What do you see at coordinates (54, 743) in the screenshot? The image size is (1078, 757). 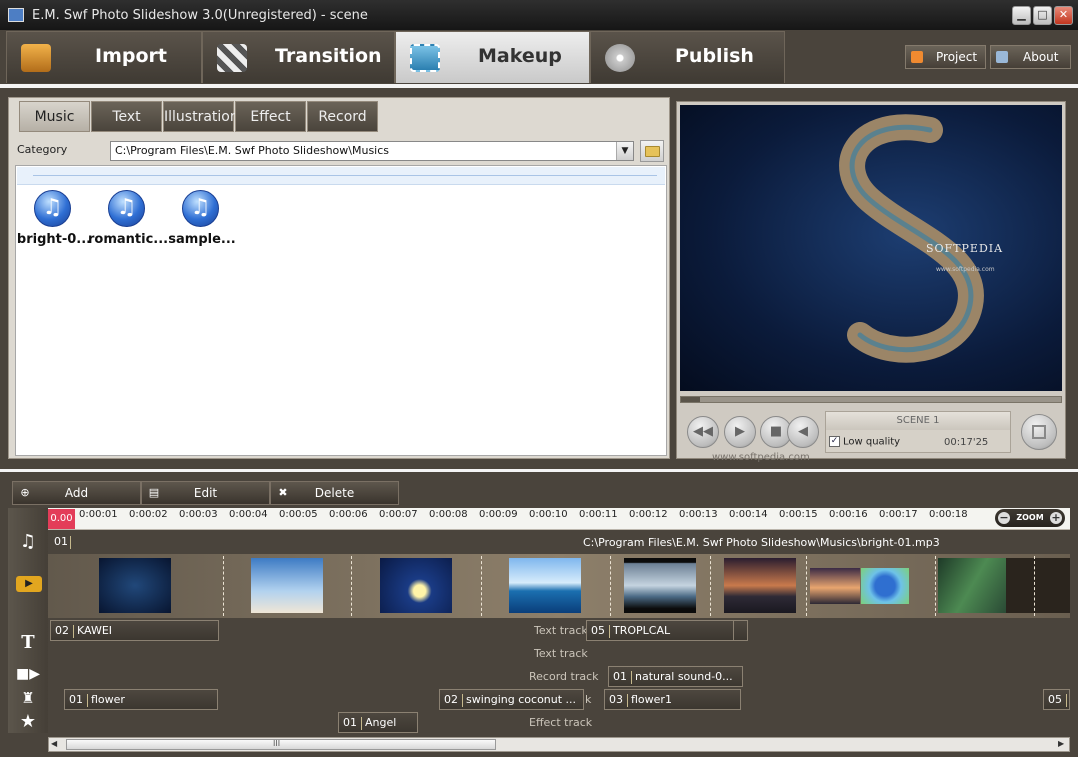 I see `scroll-left-icon: ◀` at bounding box center [54, 743].